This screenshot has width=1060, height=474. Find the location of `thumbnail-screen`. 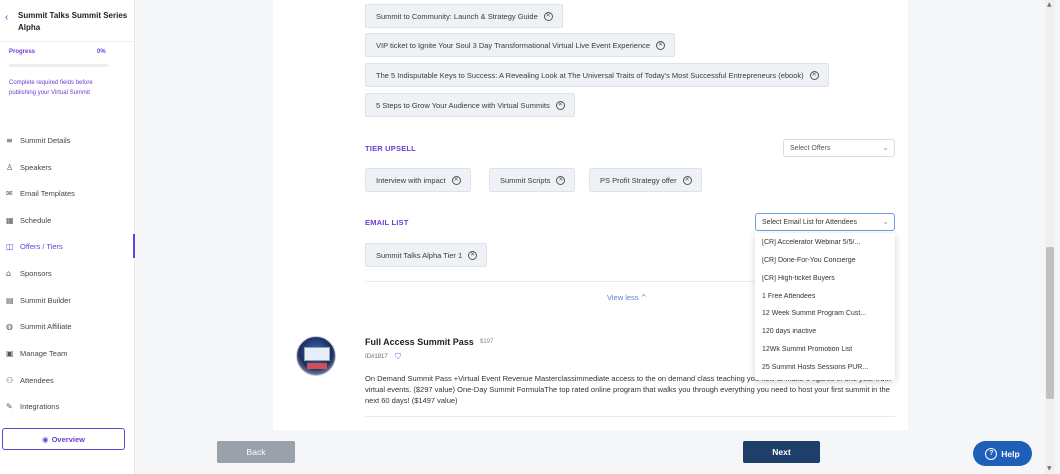

thumbnail-screen is located at coordinates (317, 354).